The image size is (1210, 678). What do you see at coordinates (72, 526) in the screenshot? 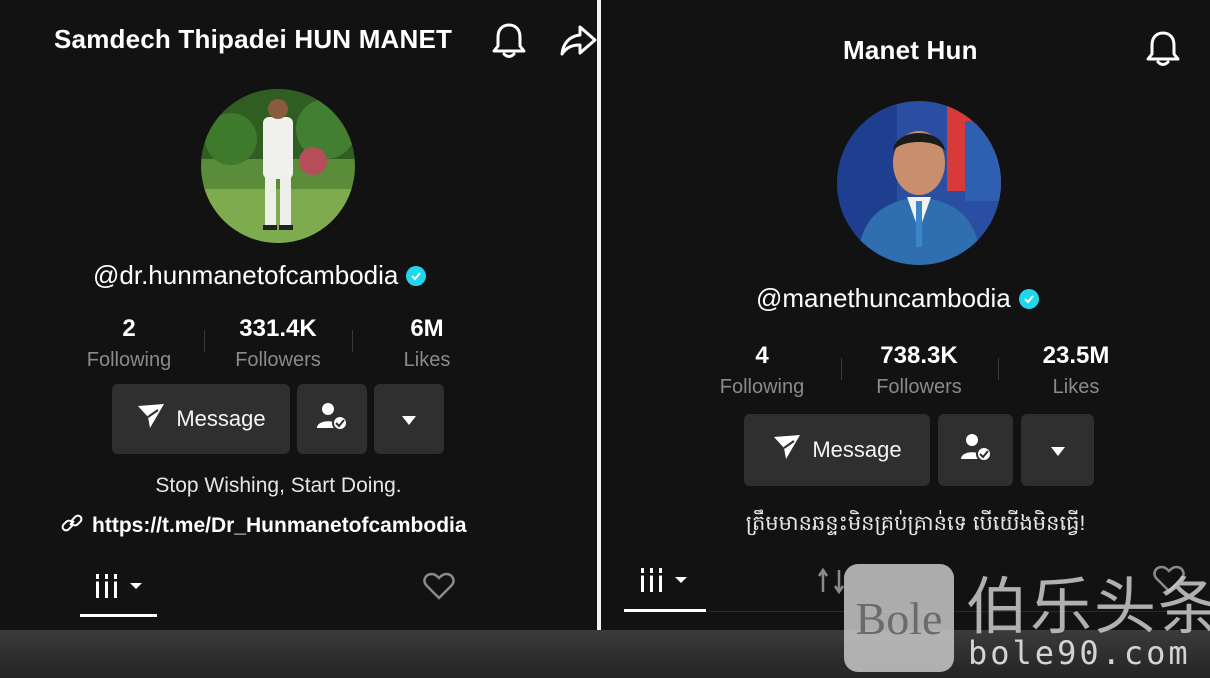
I see `link-icon` at bounding box center [72, 526].